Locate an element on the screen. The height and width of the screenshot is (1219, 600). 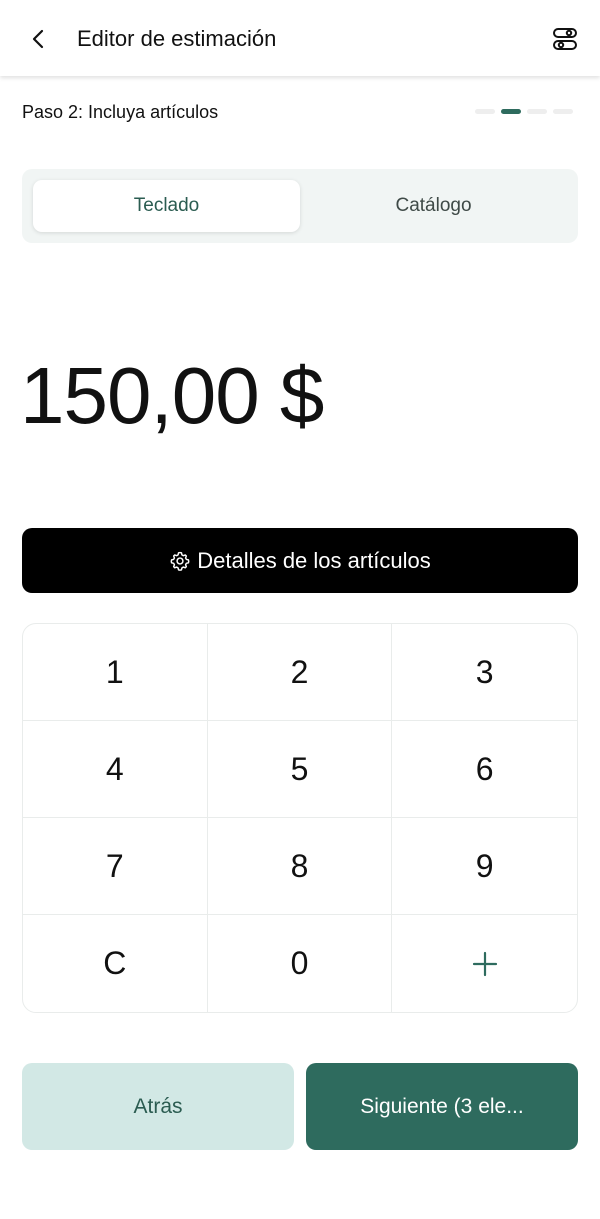
key-7: 7 is located at coordinates (115, 866).